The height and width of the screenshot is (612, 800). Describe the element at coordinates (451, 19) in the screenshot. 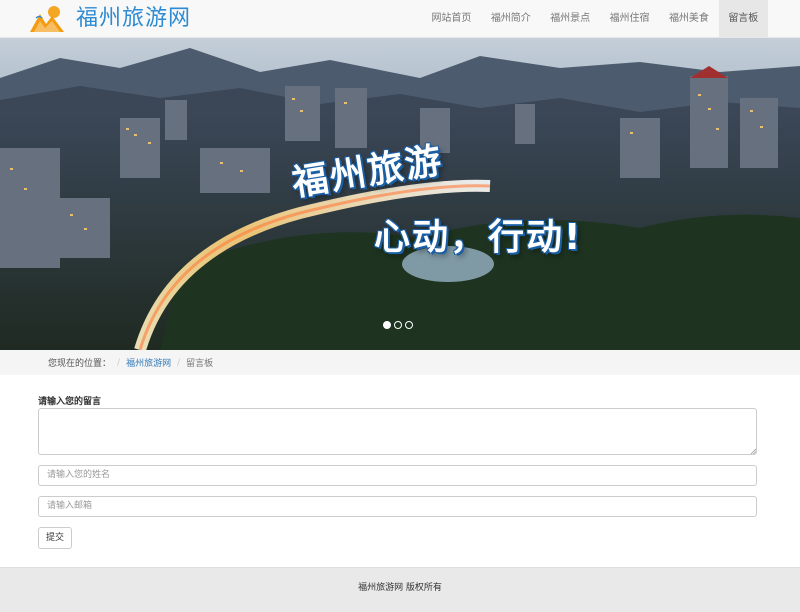

I see `nav-item-home: 网站首页` at that location.